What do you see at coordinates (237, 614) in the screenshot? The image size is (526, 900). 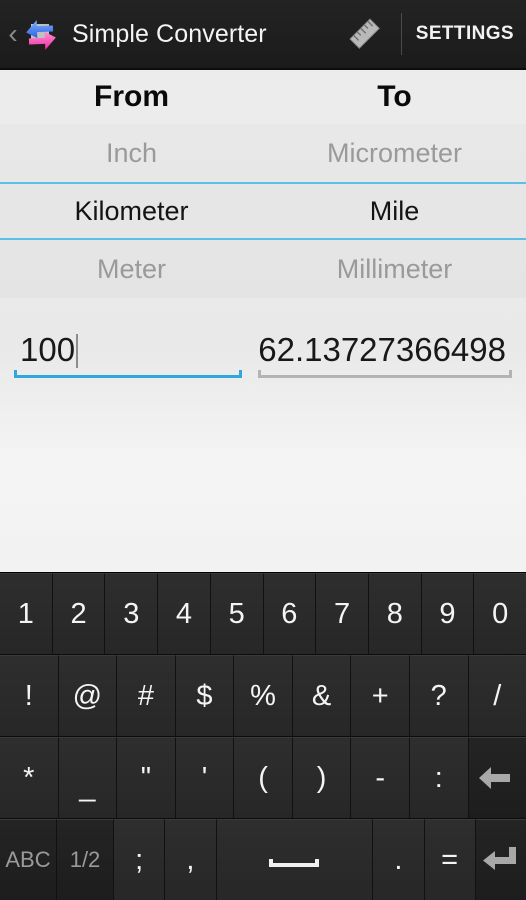 I see `key-5: 5` at bounding box center [237, 614].